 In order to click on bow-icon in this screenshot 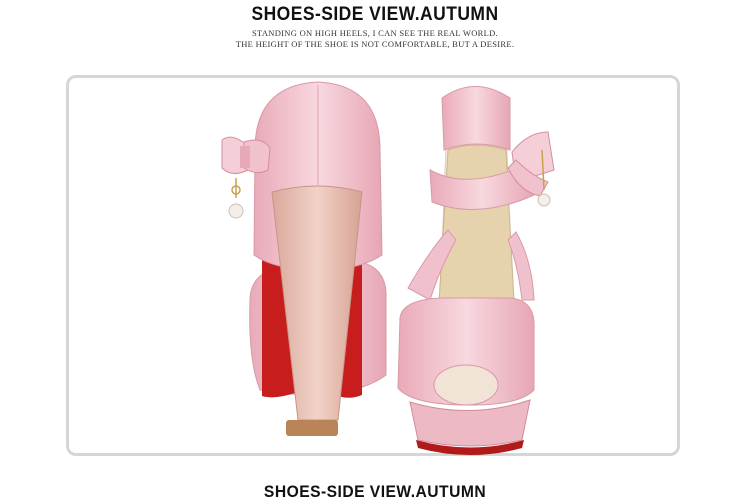, I will do `click(246, 155)`.